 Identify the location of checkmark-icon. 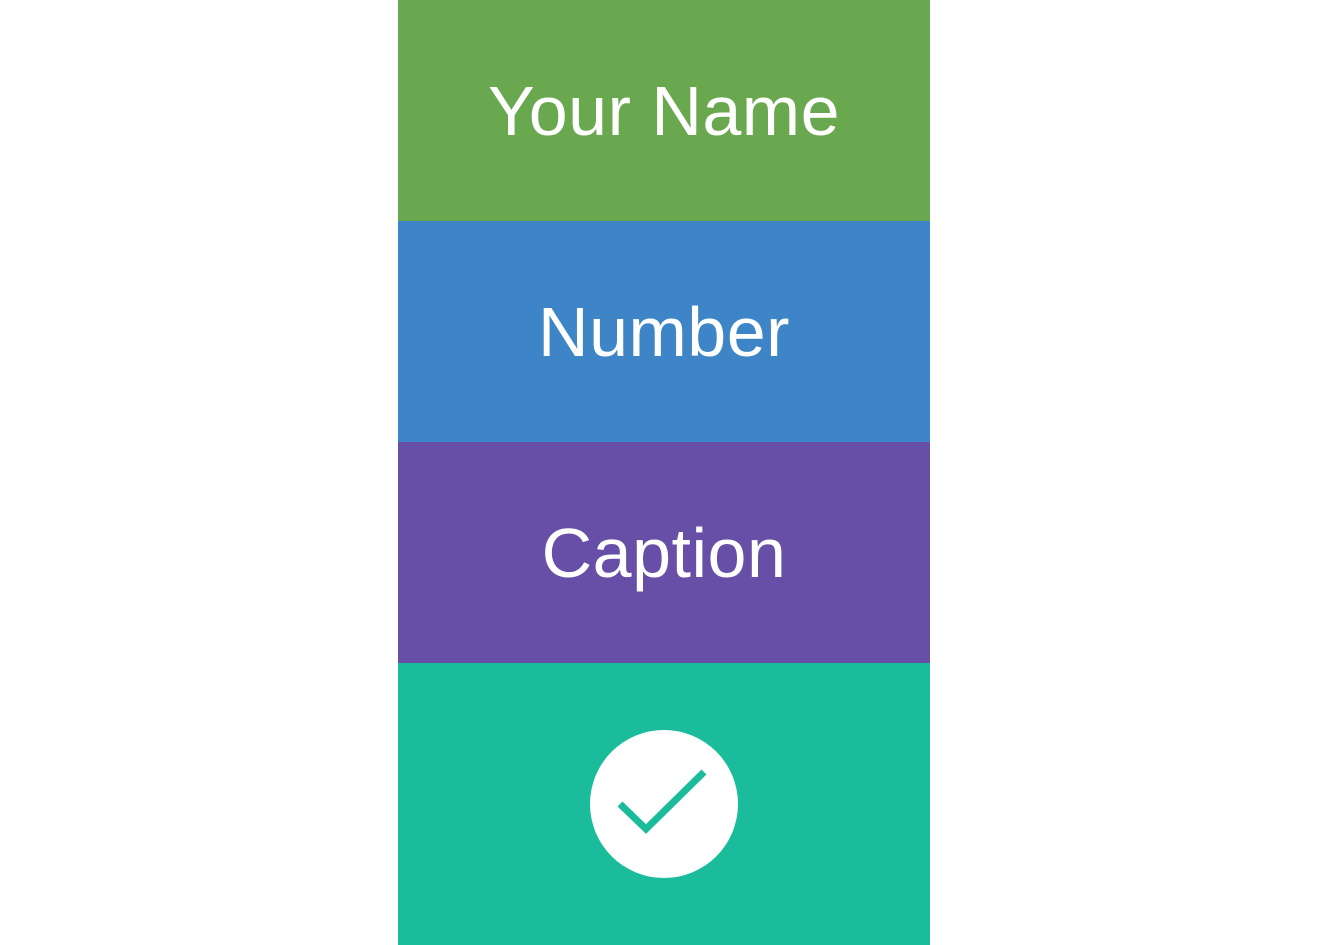
(662, 801).